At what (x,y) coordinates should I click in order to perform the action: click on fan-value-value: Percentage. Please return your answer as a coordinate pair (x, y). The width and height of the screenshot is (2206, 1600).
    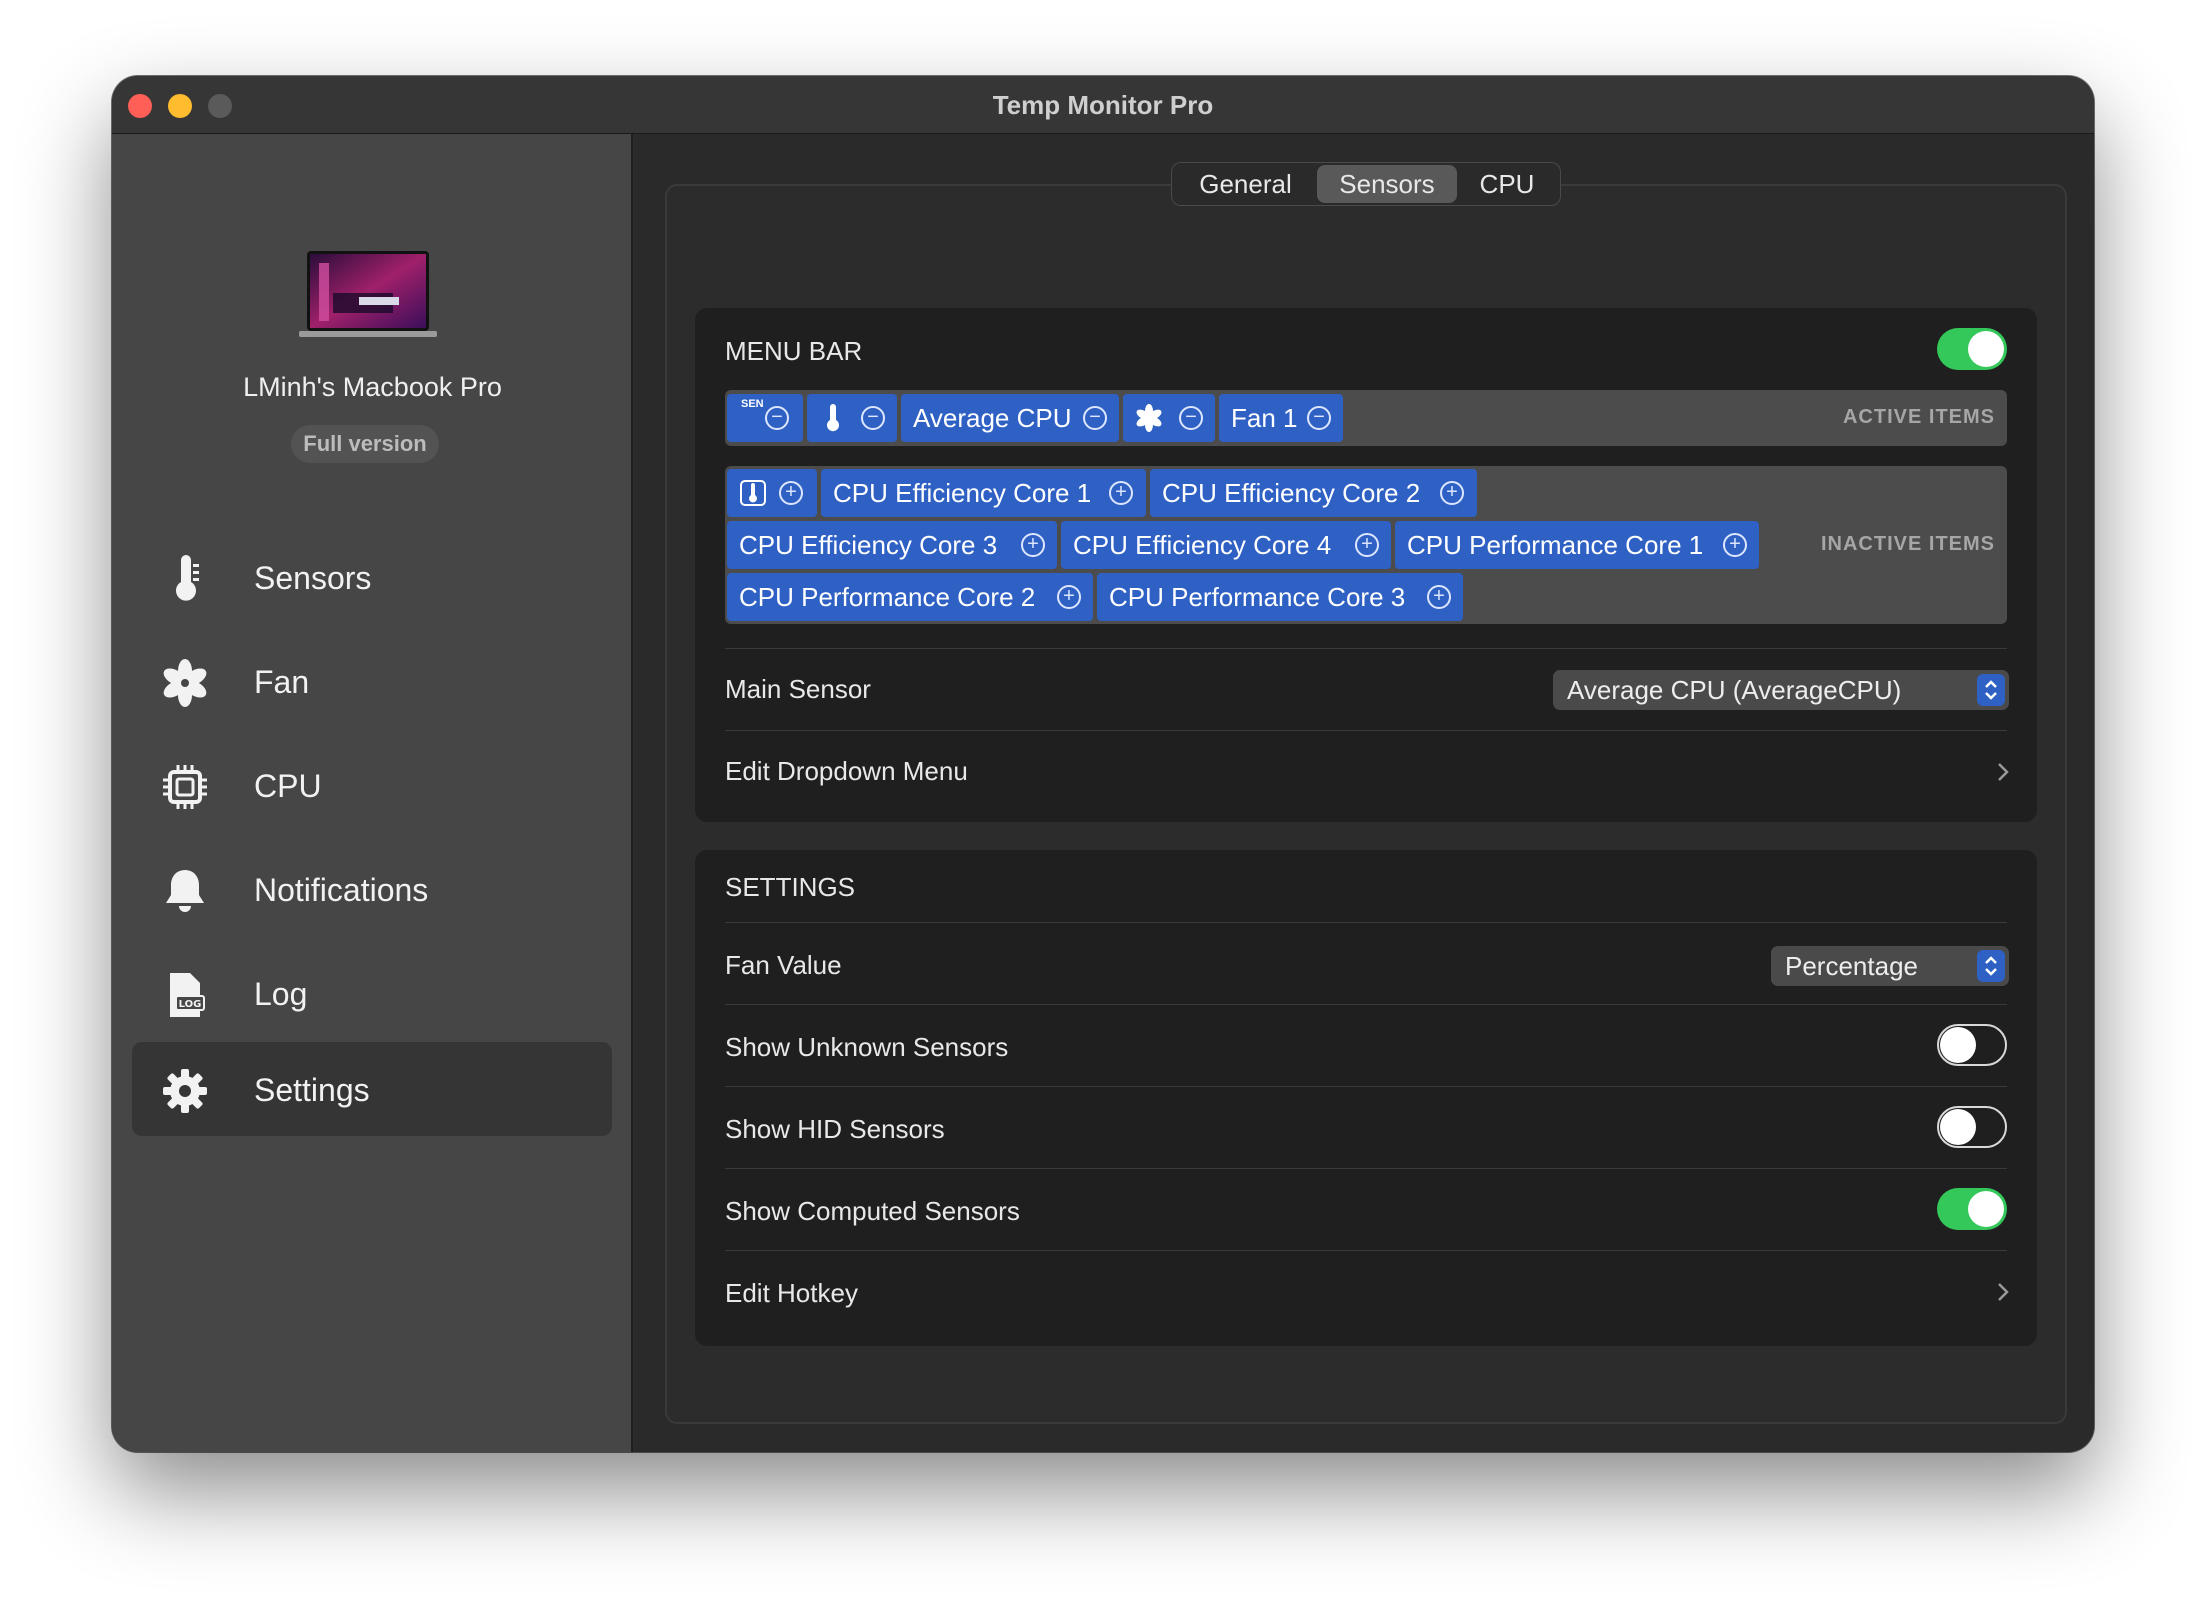
    Looking at the image, I should click on (1851, 966).